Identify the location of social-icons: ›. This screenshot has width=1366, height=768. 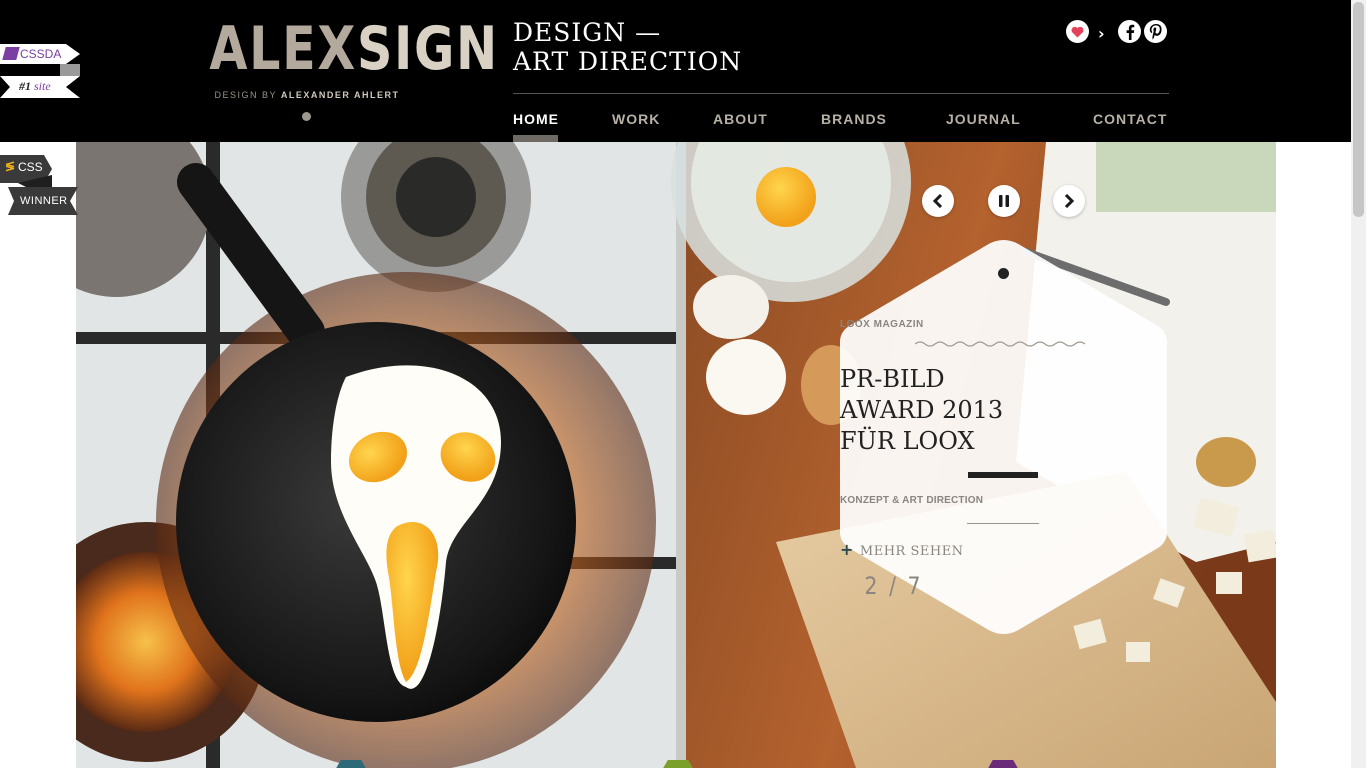
(1121, 32).